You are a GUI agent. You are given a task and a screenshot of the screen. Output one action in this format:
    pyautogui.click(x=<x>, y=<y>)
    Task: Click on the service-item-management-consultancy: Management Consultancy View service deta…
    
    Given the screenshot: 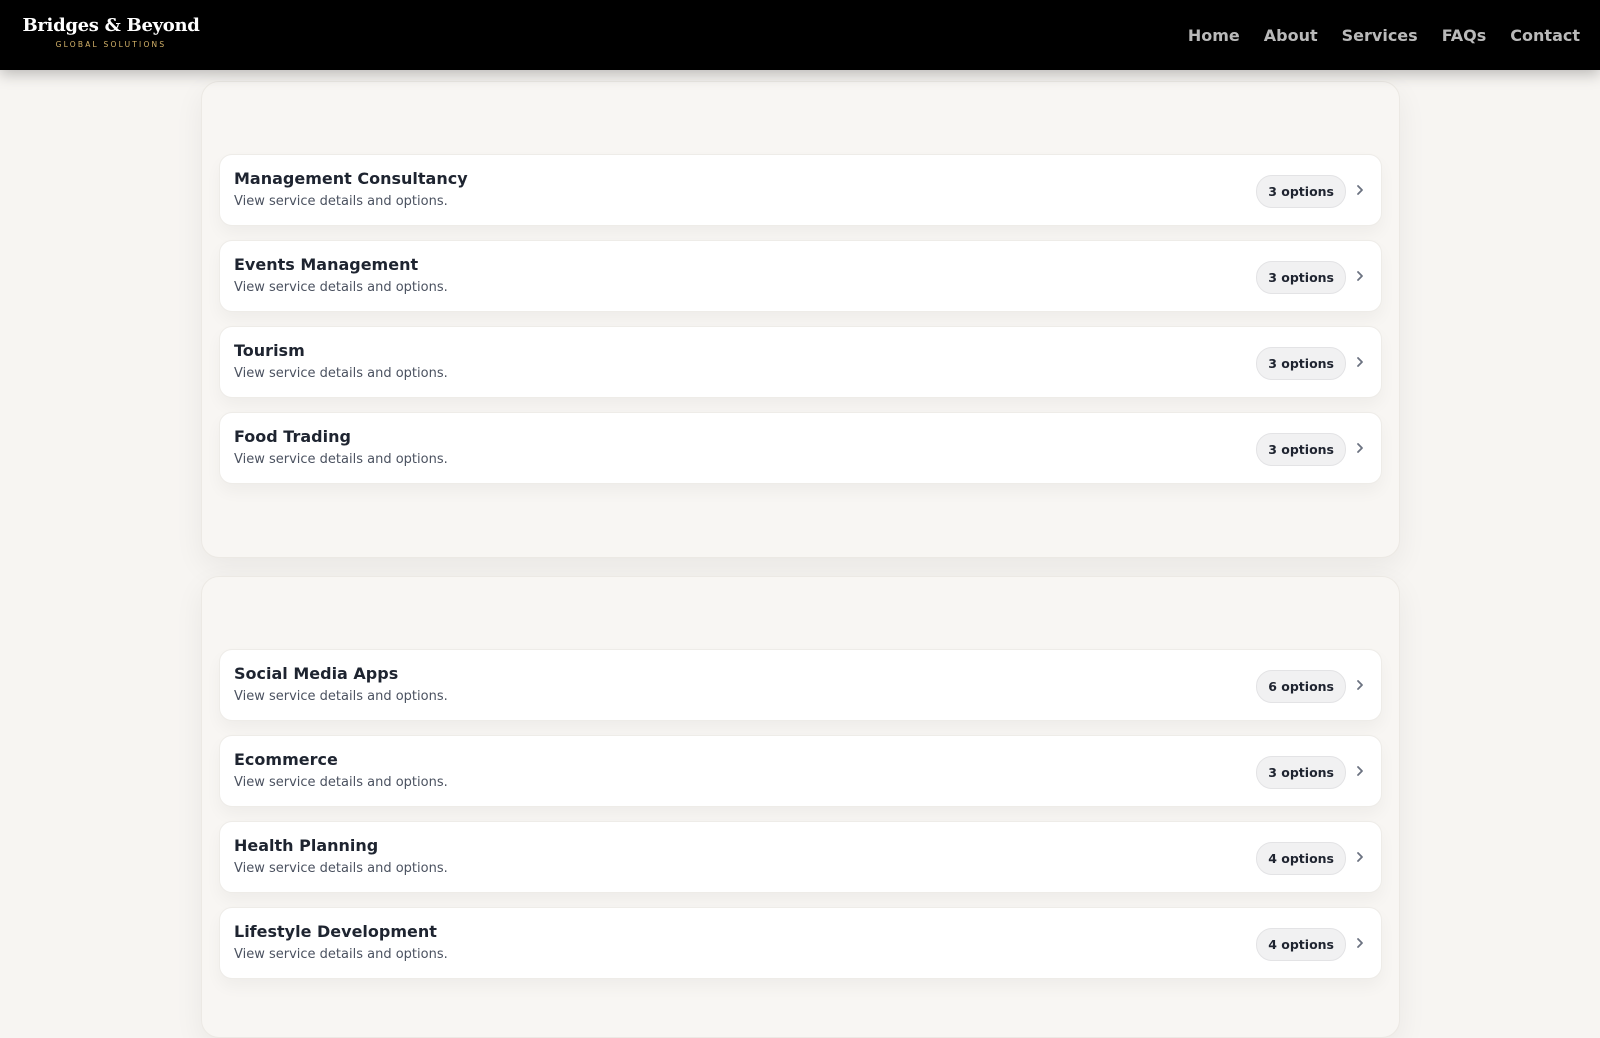 What is the action you would take?
    pyautogui.click(x=800, y=190)
    